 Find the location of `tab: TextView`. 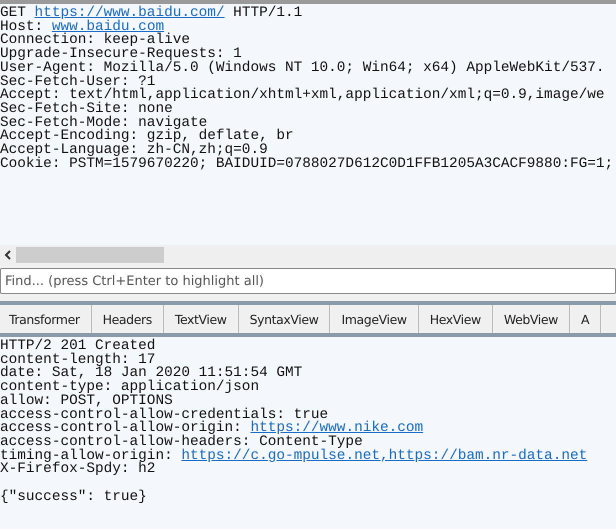

tab: TextView is located at coordinates (201, 319).